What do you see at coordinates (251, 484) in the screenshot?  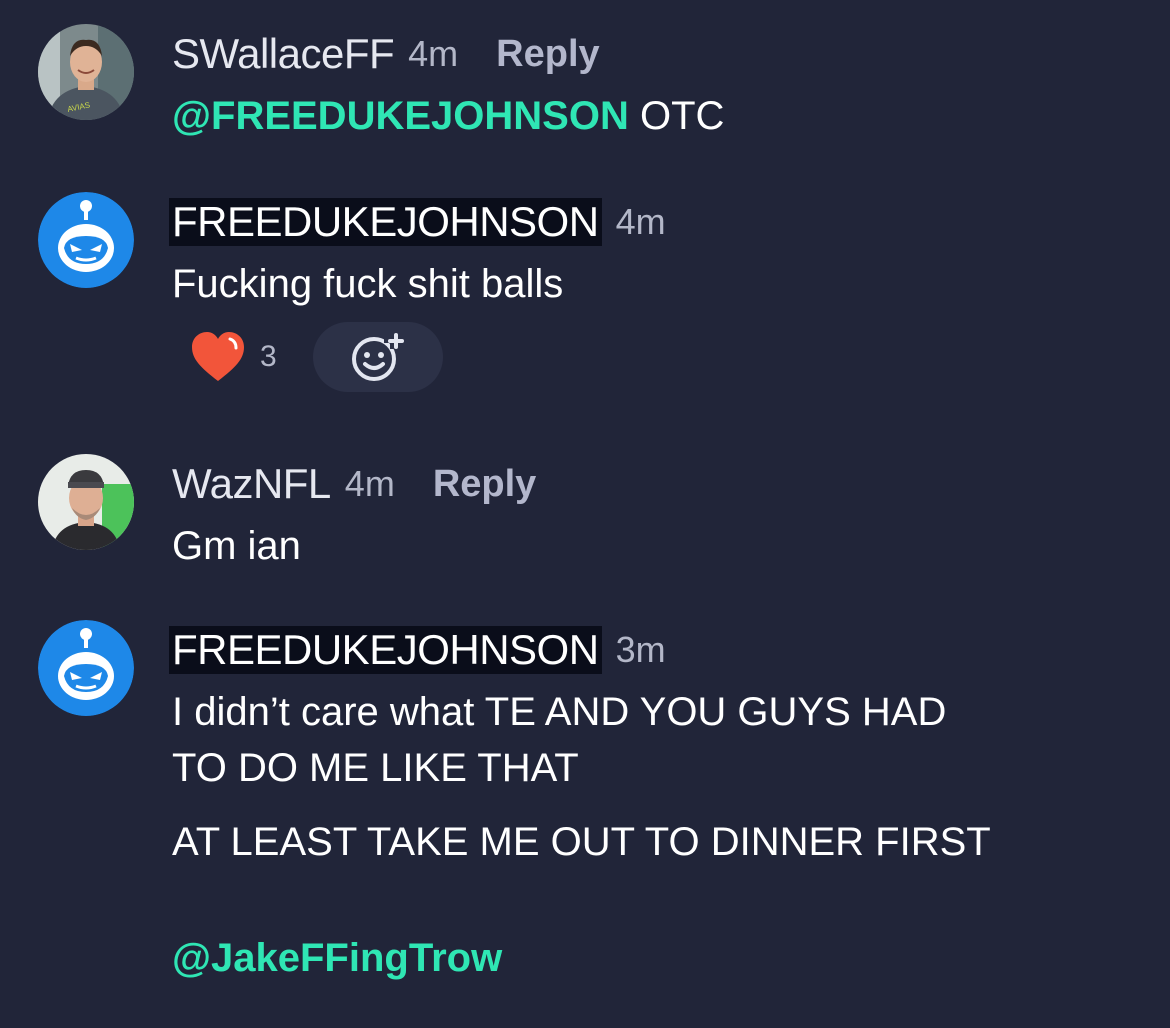 I see `username: WazNFL` at bounding box center [251, 484].